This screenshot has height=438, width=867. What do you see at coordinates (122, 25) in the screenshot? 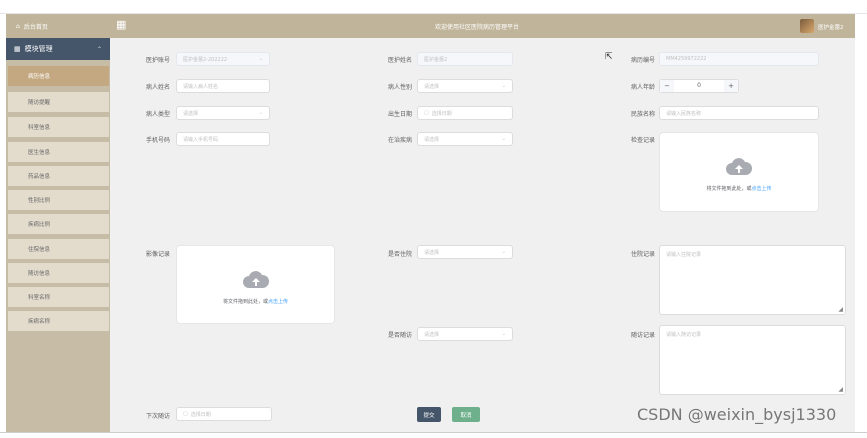
I see `grid-menu-icon: ▦` at bounding box center [122, 25].